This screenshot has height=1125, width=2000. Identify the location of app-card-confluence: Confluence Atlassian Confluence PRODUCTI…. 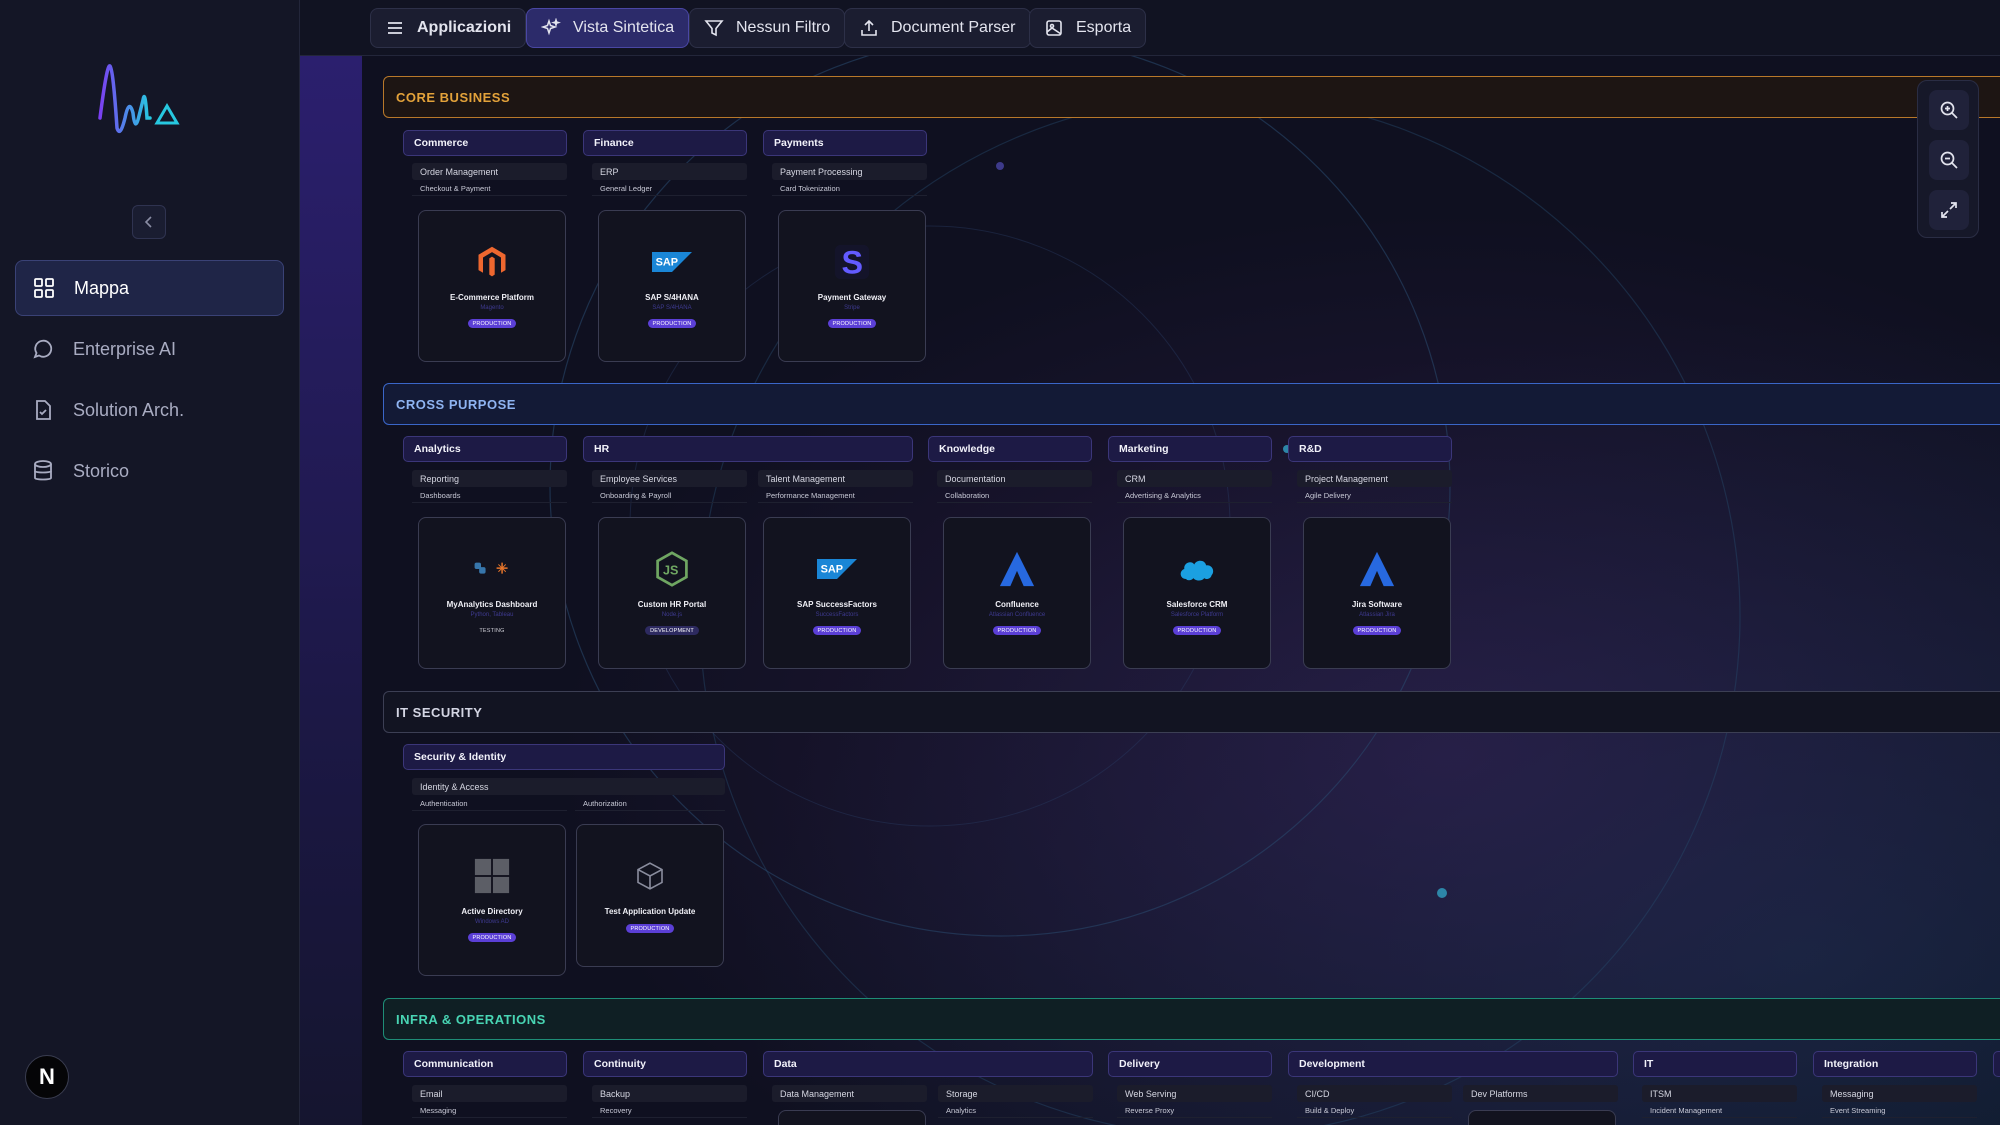
(1017, 593).